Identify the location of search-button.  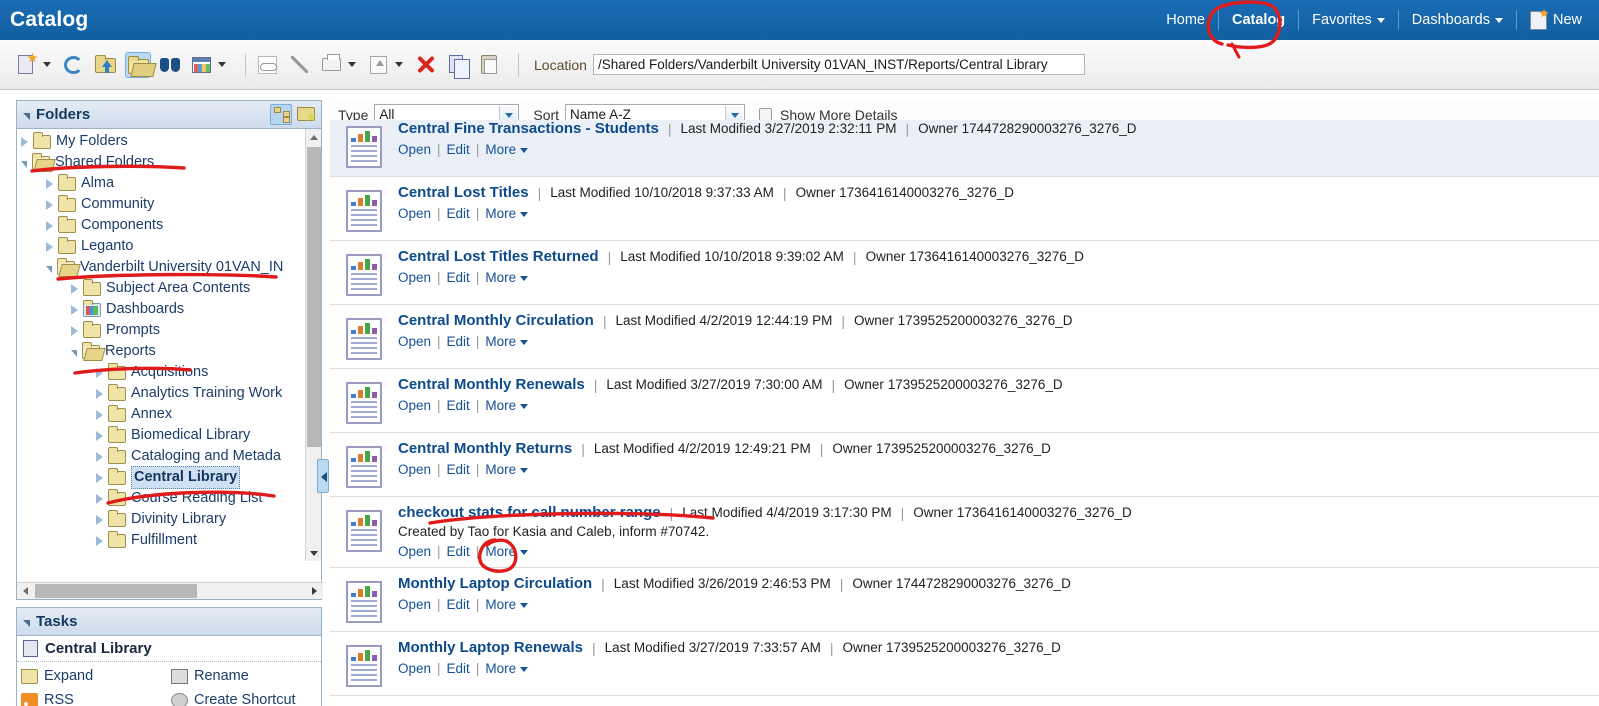
(170, 65).